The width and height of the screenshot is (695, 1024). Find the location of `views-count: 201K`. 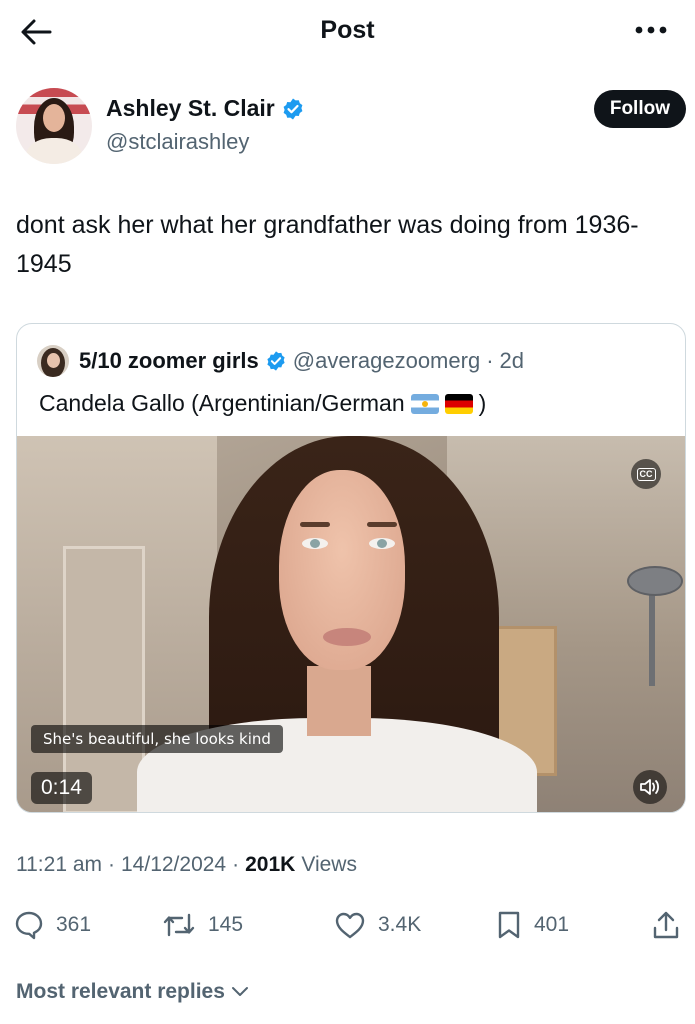

views-count: 201K is located at coordinates (270, 865).